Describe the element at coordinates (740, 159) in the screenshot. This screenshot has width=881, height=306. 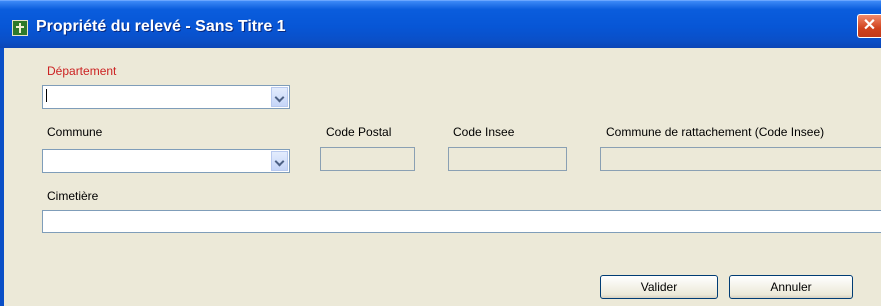
I see `commune-rattachement-field` at that location.